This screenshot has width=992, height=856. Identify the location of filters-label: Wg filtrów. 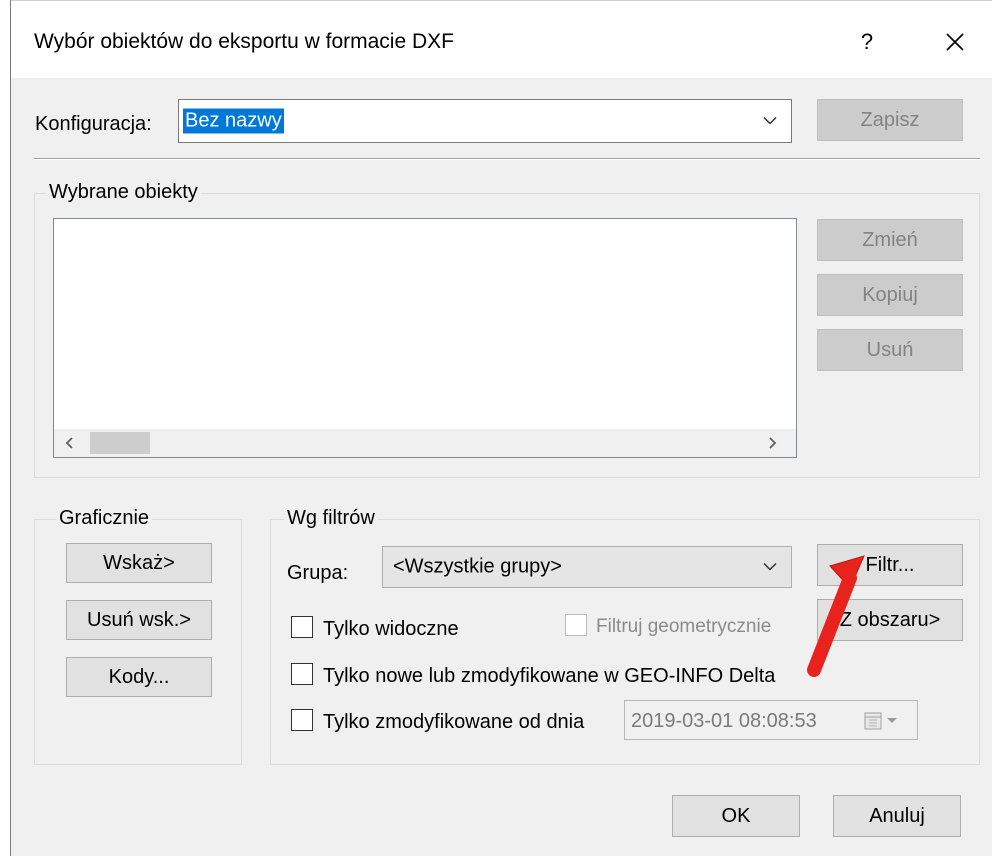
(331, 518).